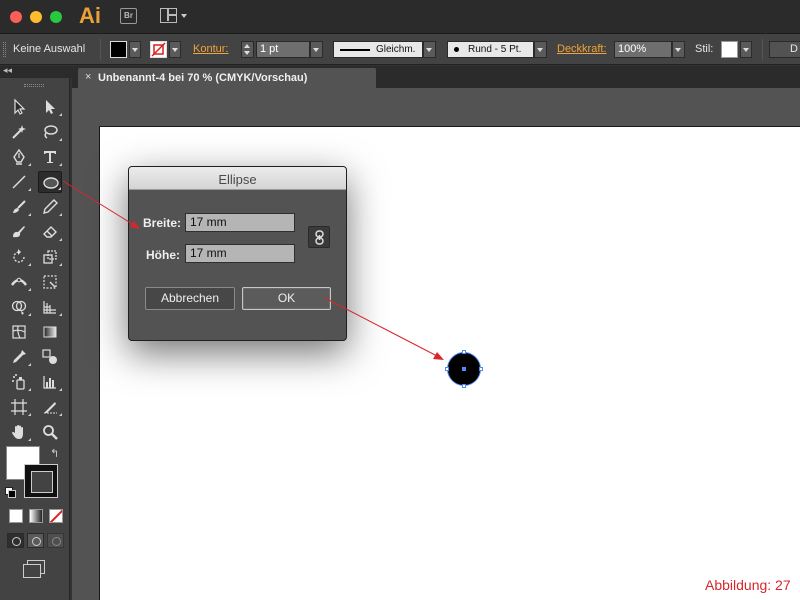 This screenshot has height=600, width=800. What do you see at coordinates (378, 49) in the screenshot?
I see `variable-width-profile: Gleichm.` at bounding box center [378, 49].